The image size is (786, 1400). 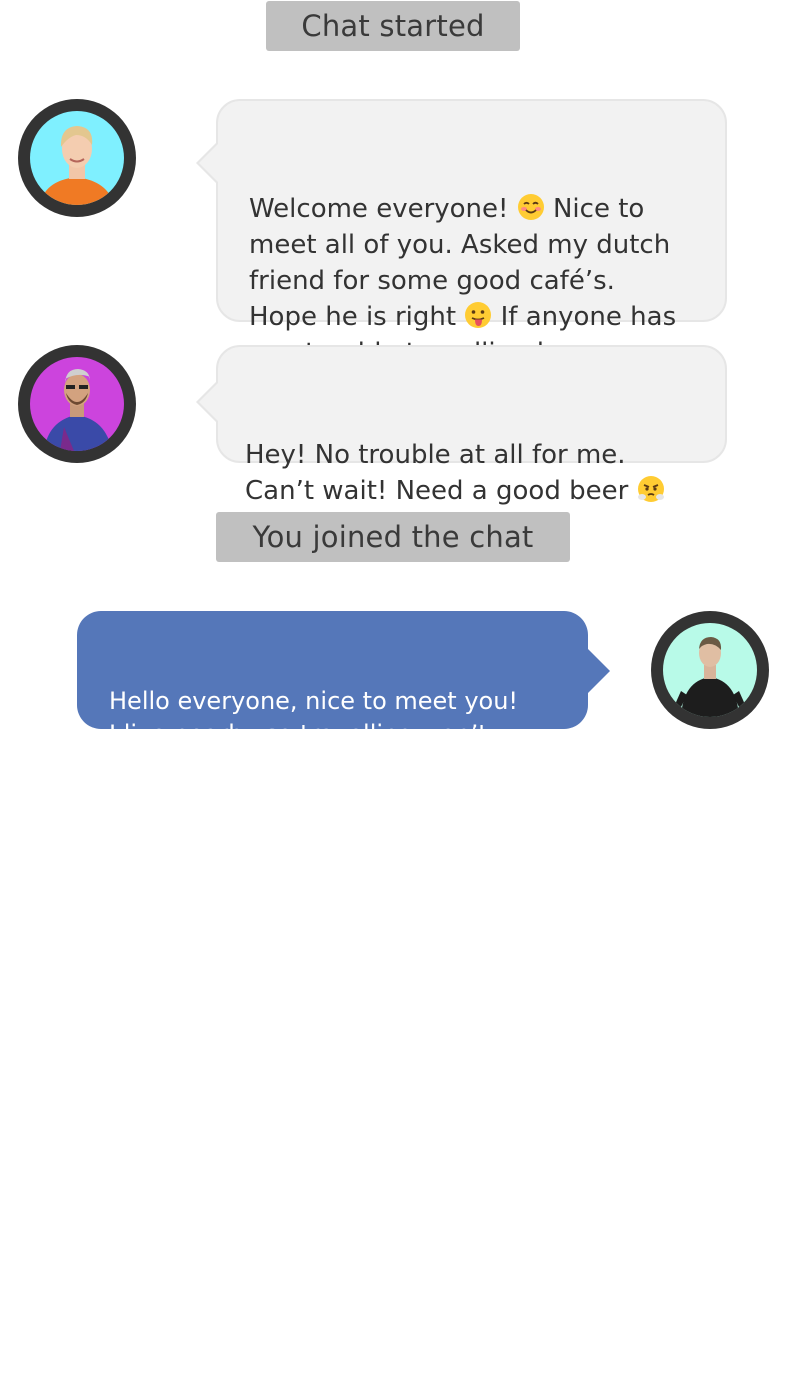 I want to click on smiling-blush-emoji-icon, so click(x=530, y=207).